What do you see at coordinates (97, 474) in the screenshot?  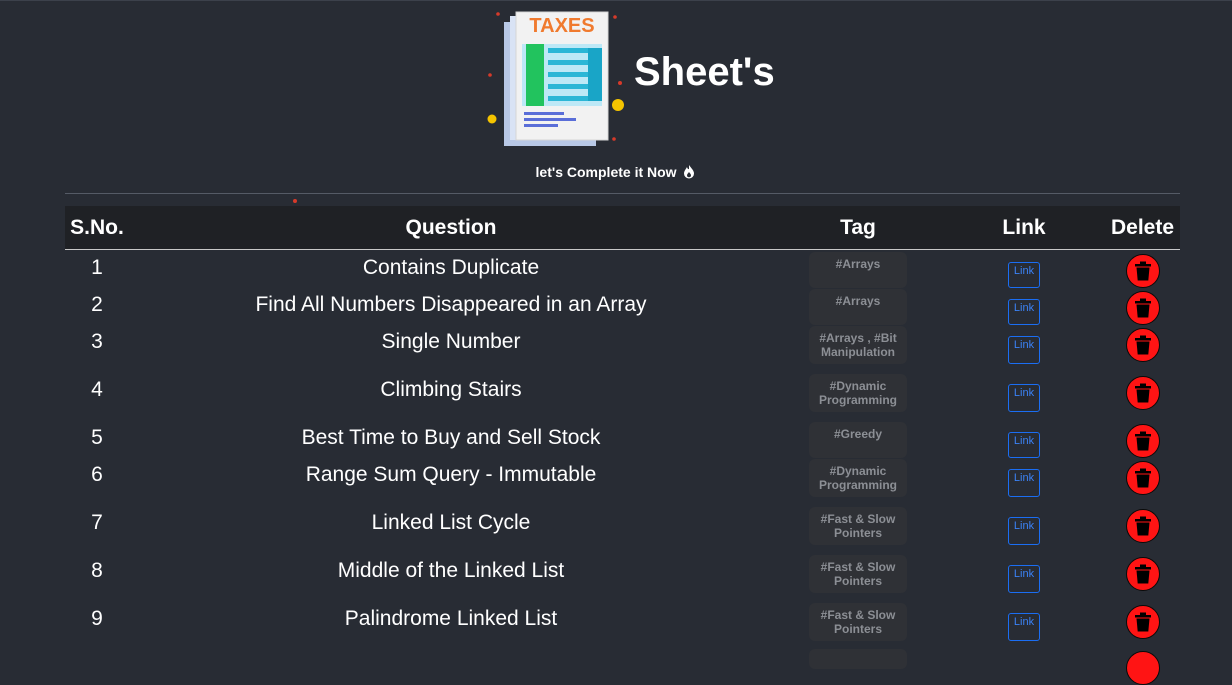 I see `row-number: 6` at bounding box center [97, 474].